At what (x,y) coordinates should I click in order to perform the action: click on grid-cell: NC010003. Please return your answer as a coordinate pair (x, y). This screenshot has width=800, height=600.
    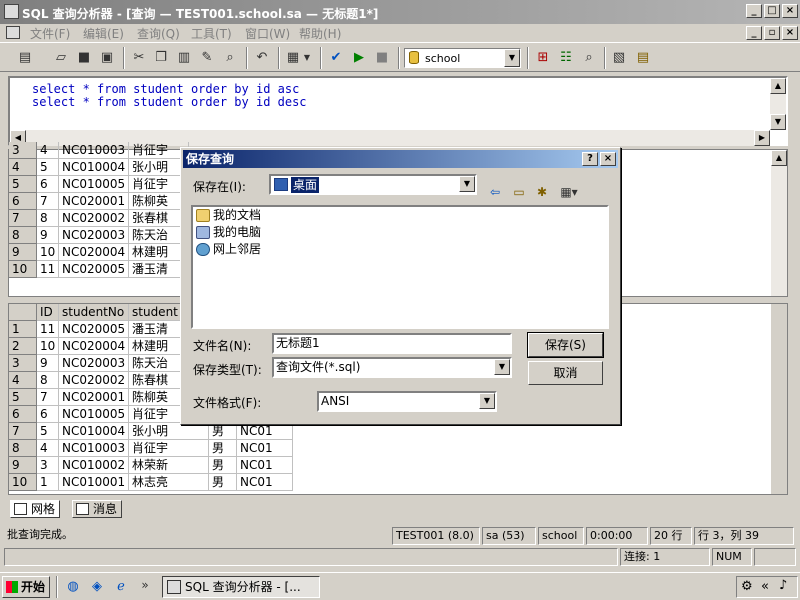
    Looking at the image, I should click on (94, 150).